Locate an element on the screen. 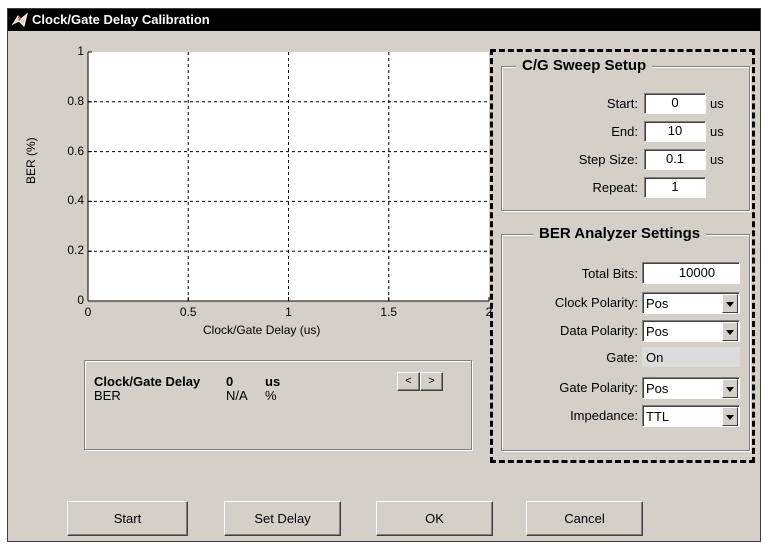 Image resolution: width=764 pixels, height=544 pixels. start-unit: us is located at coordinates (717, 103).